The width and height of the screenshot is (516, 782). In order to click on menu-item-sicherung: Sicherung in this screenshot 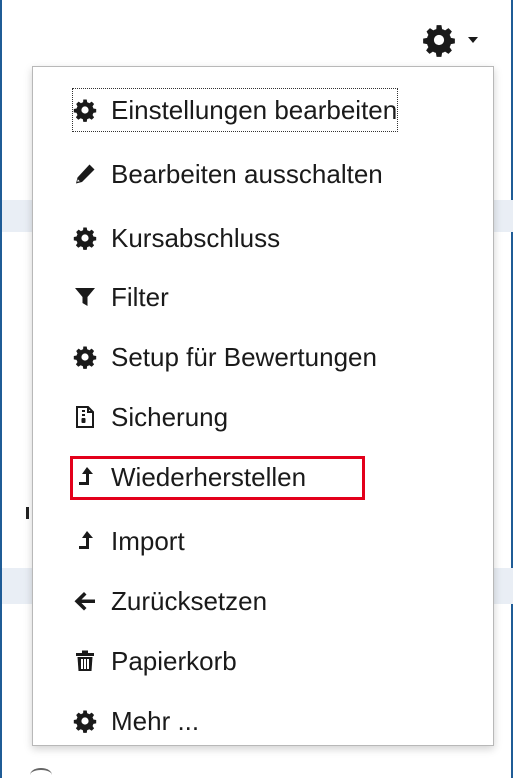, I will do `click(150, 417)`.